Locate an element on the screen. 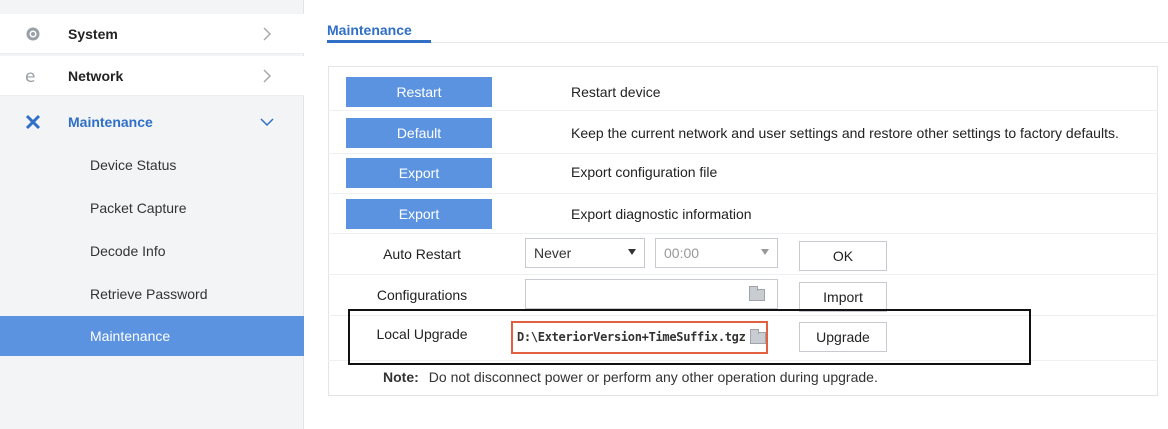 The width and height of the screenshot is (1168, 429). export-diagnostic-button: Export is located at coordinates (419, 214).